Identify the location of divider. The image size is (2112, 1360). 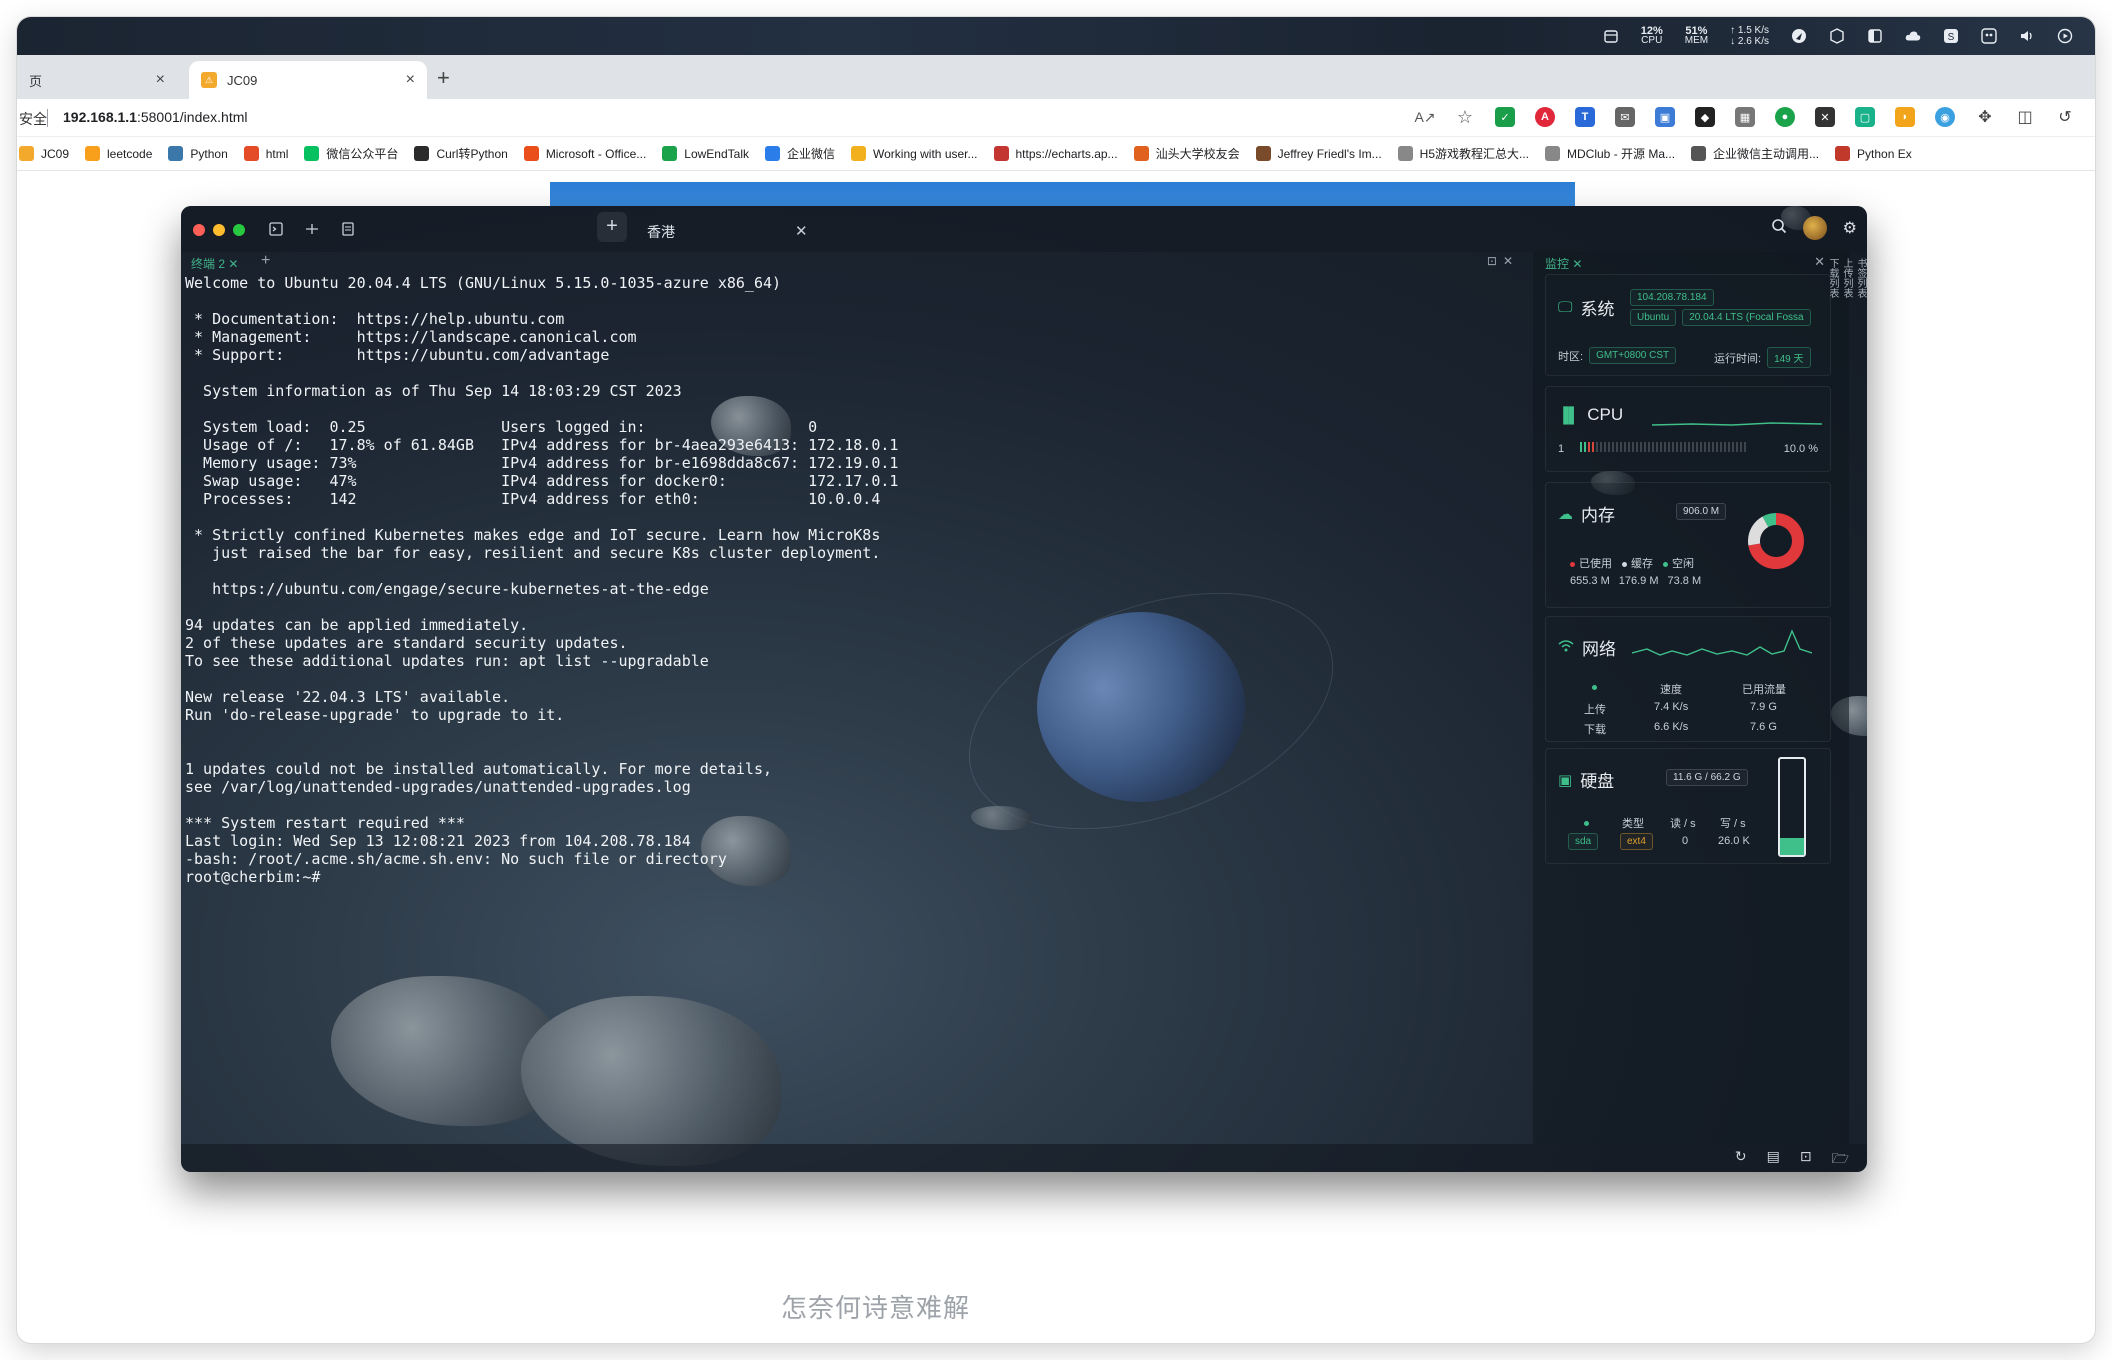
(47, 118).